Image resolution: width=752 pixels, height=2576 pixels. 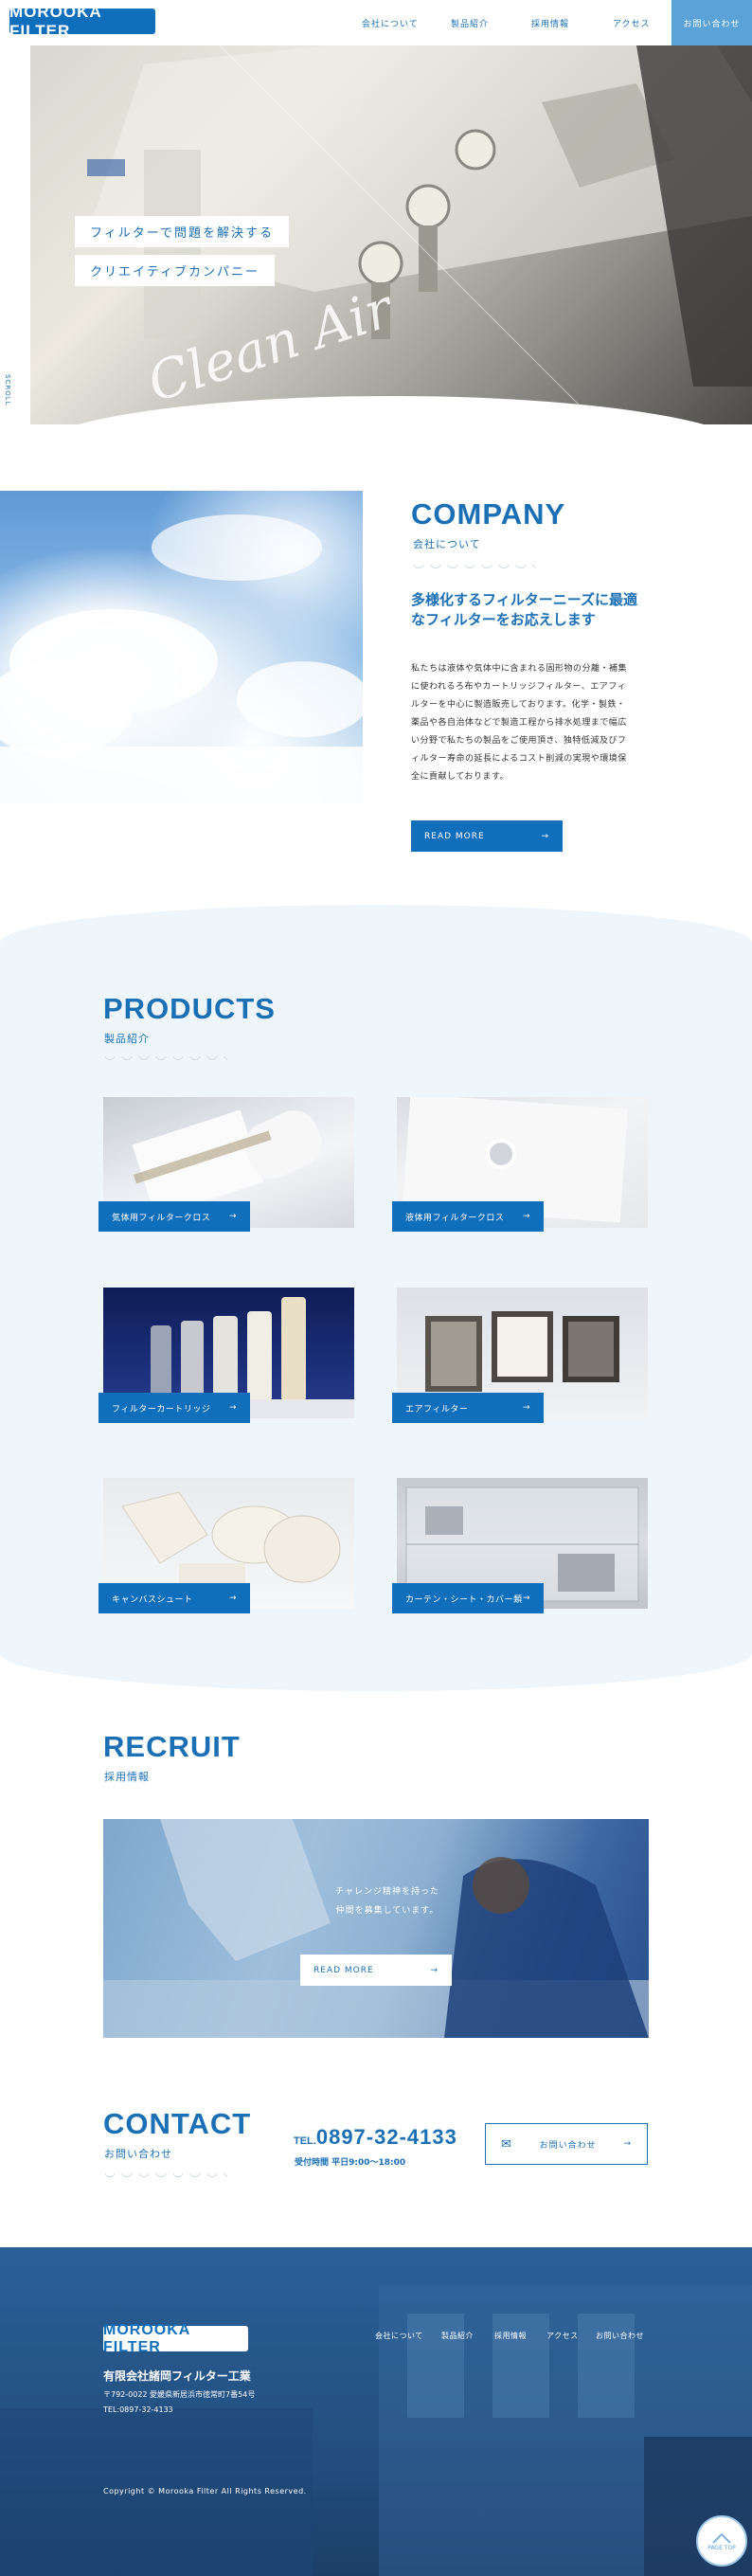 What do you see at coordinates (470, 22) in the screenshot?
I see `nav-item-products: 製品紹介` at bounding box center [470, 22].